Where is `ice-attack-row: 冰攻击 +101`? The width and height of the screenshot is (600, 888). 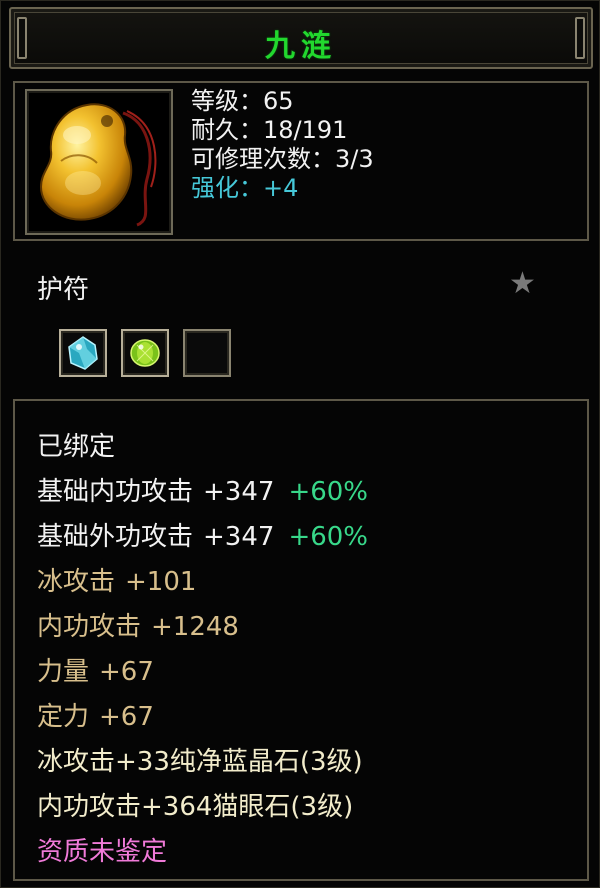 ice-attack-row: 冰攻击 +101 is located at coordinates (202, 582).